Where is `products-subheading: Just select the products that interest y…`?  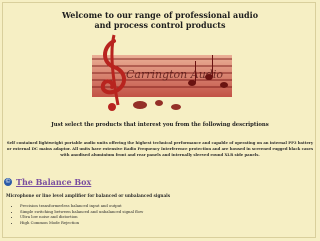
products-subheading: Just select the products that interest y… is located at coordinates (160, 125).